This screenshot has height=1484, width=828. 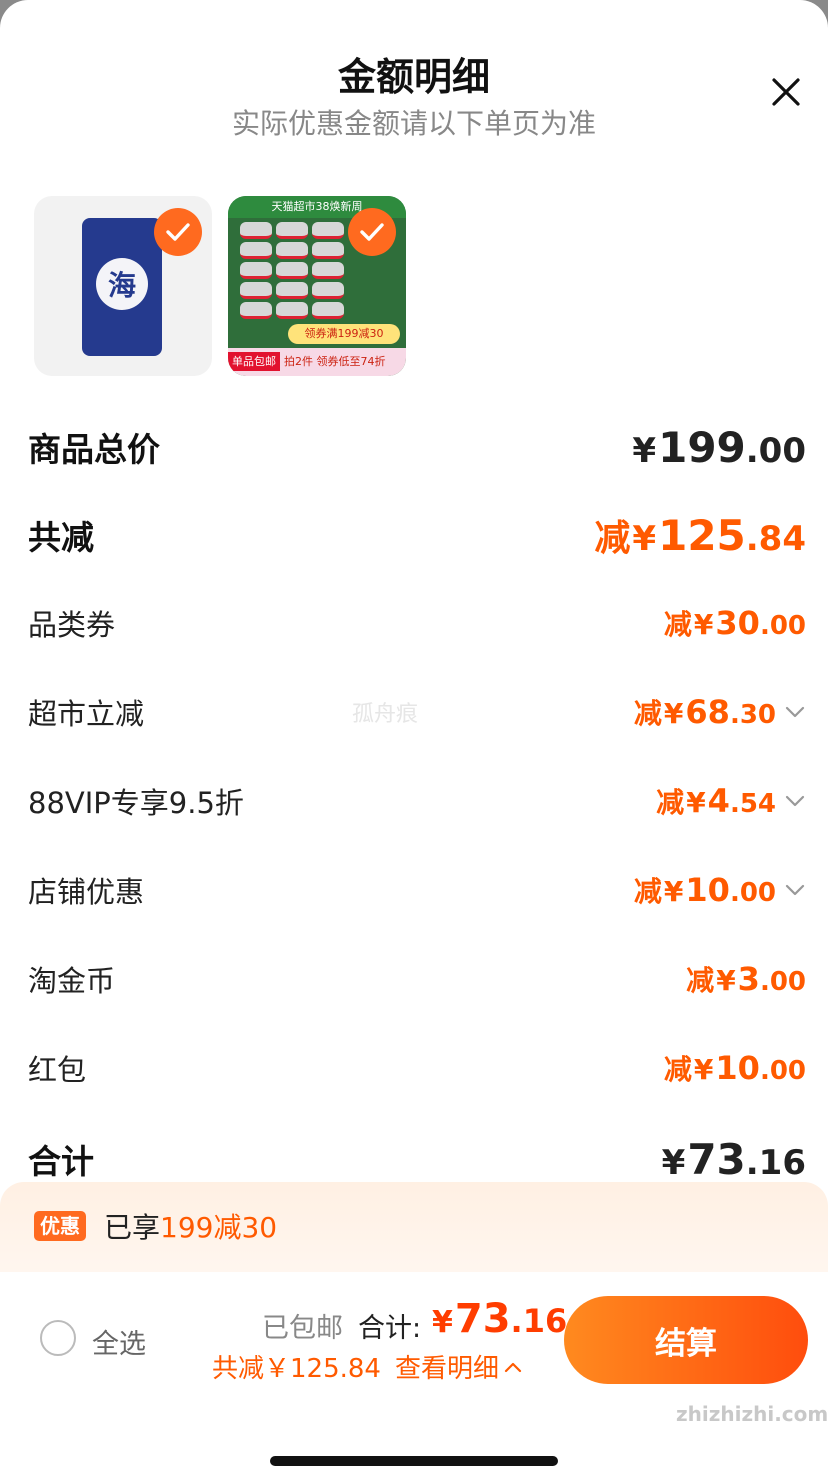 What do you see at coordinates (417, 1159) in the screenshot?
I see `grand-total-row: 合计 ¥73.16` at bounding box center [417, 1159].